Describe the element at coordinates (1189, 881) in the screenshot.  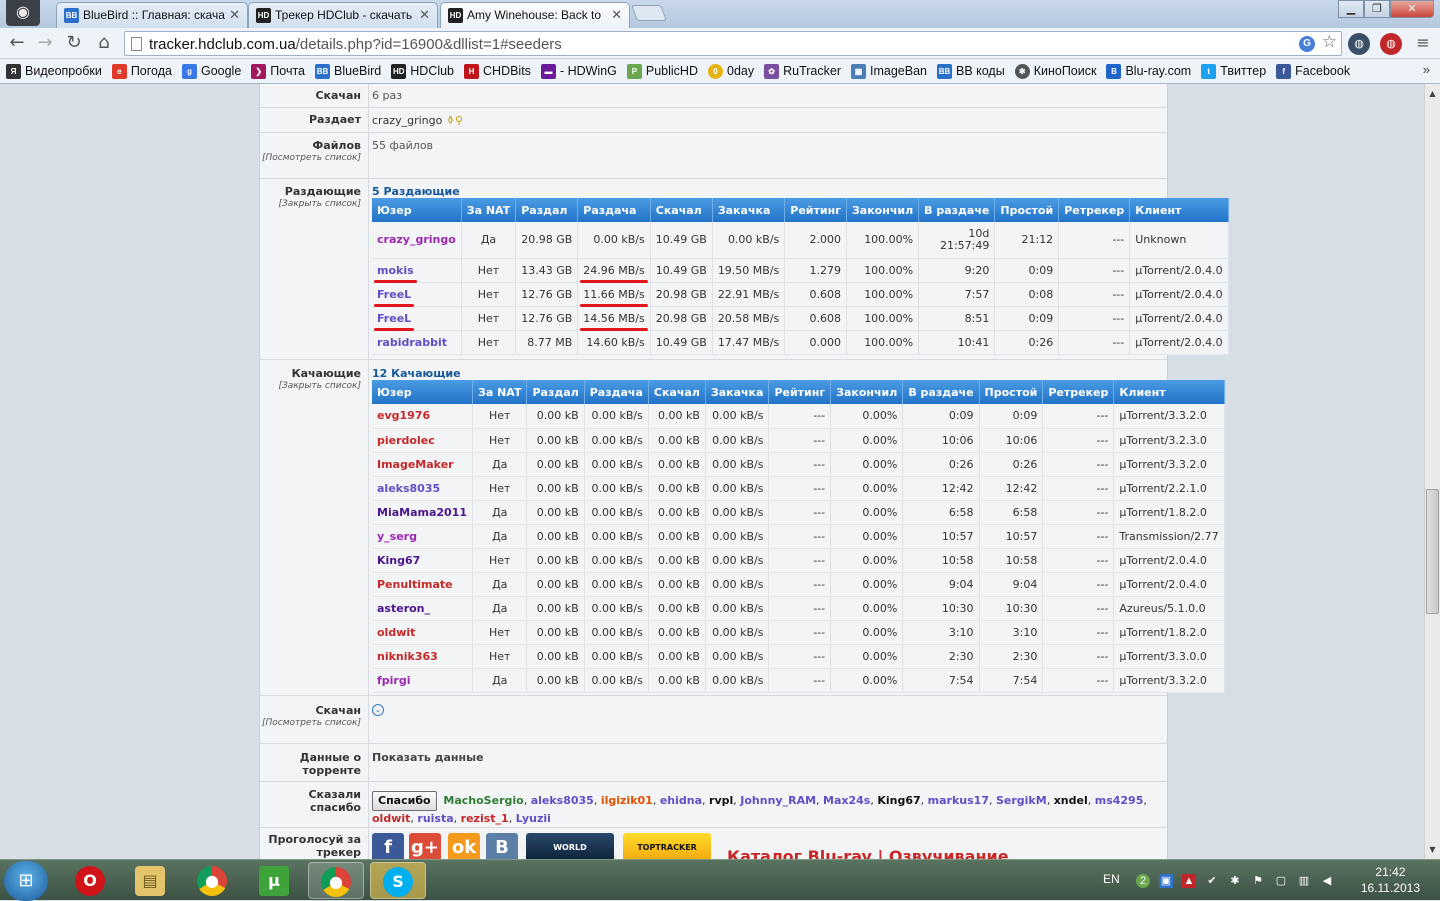
I see `tray-antivirus-icon: ▲` at that location.